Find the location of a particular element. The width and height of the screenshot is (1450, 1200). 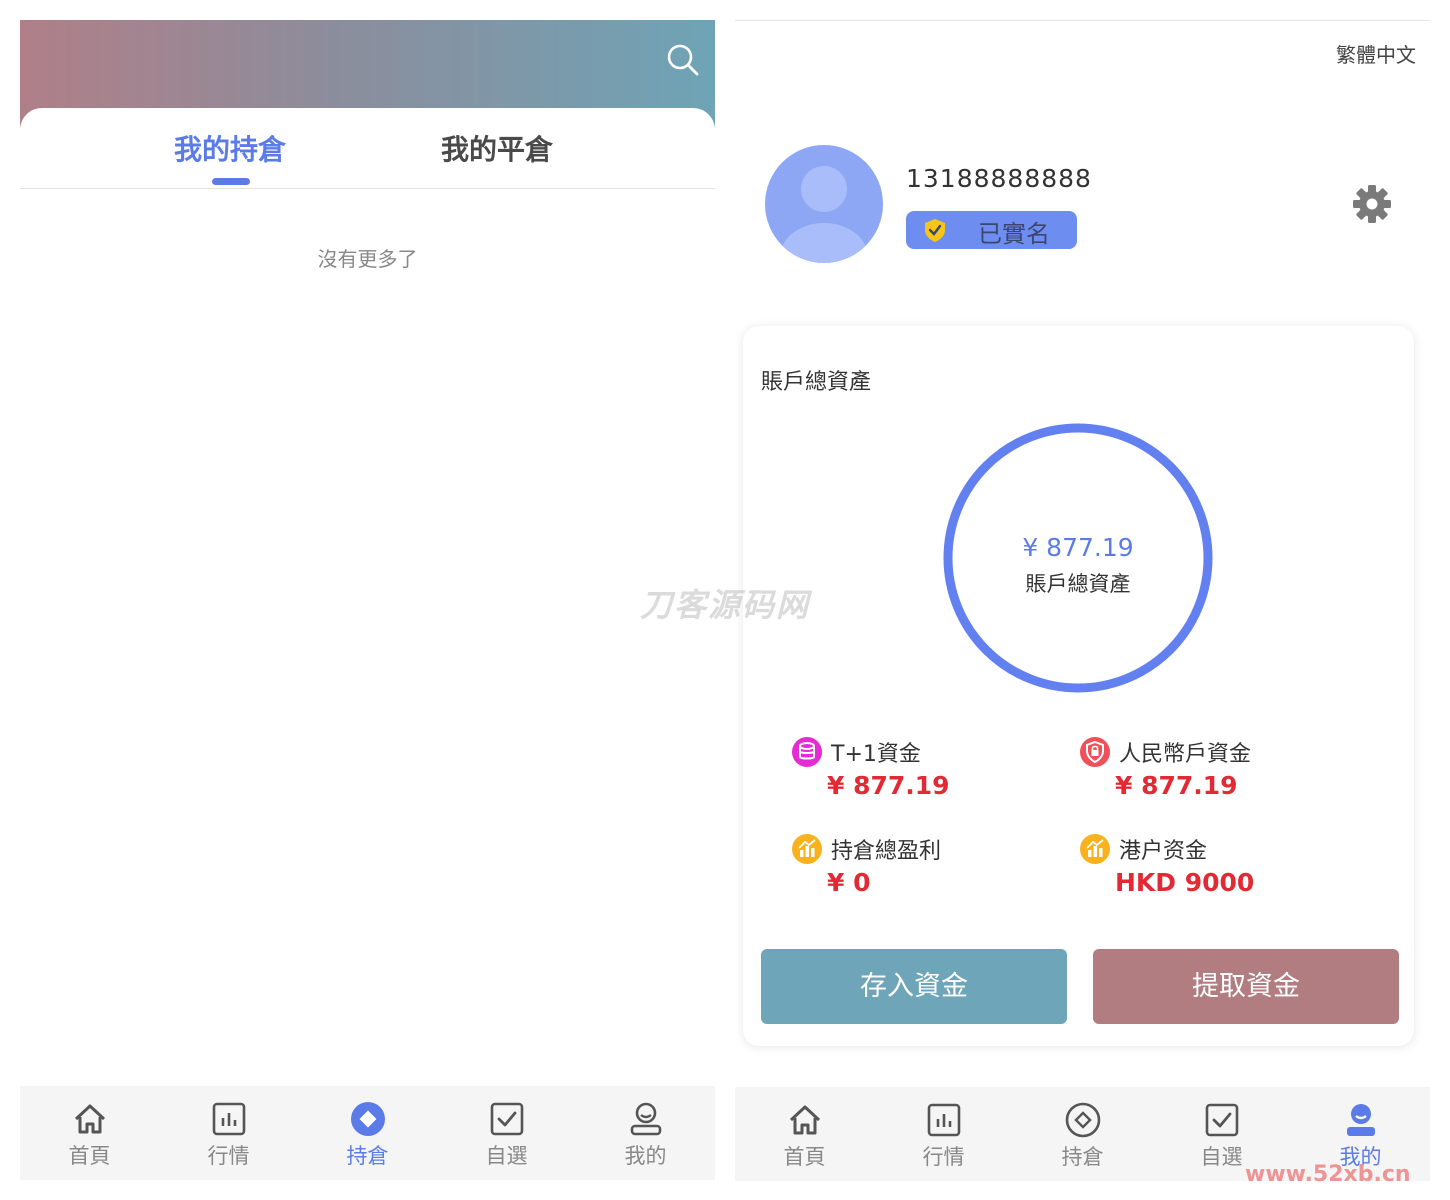

bottom-nav: 首頁 行情 持倉 自選 我的 is located at coordinates (367, 1133).